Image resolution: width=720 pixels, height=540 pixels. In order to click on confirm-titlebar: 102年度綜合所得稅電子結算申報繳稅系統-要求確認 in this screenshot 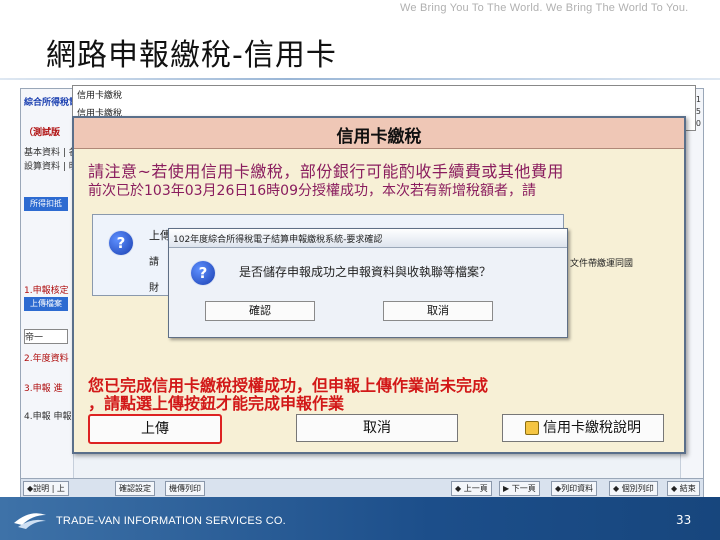, I will do `click(368, 238)`.